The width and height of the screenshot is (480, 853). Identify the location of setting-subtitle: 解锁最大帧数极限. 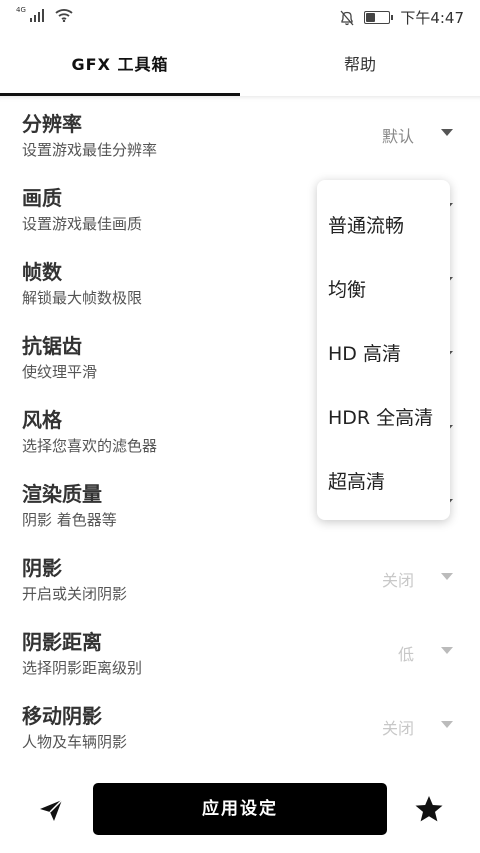
(82, 298).